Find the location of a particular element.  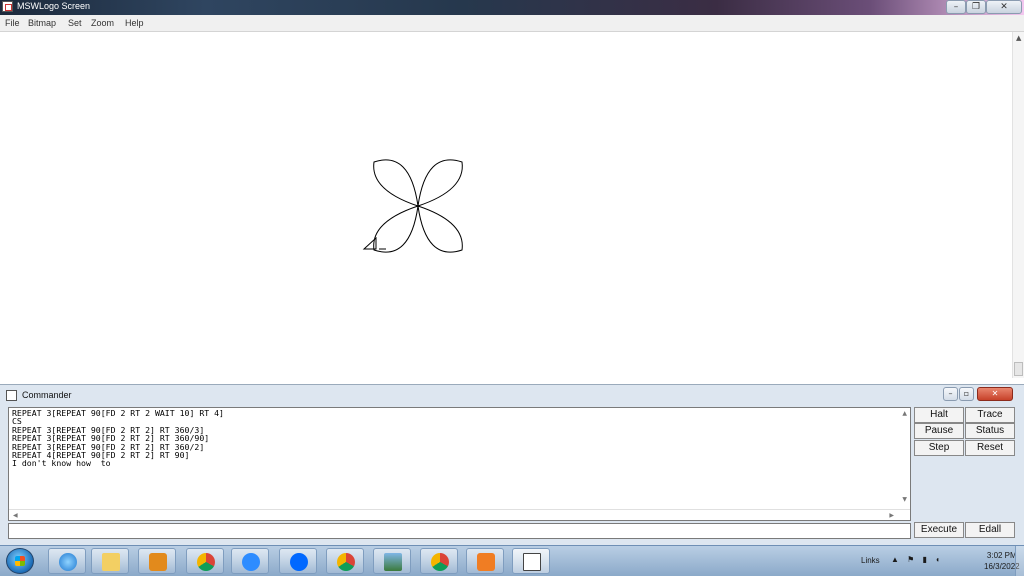

petal-lower-right is located at coordinates (440, 229).